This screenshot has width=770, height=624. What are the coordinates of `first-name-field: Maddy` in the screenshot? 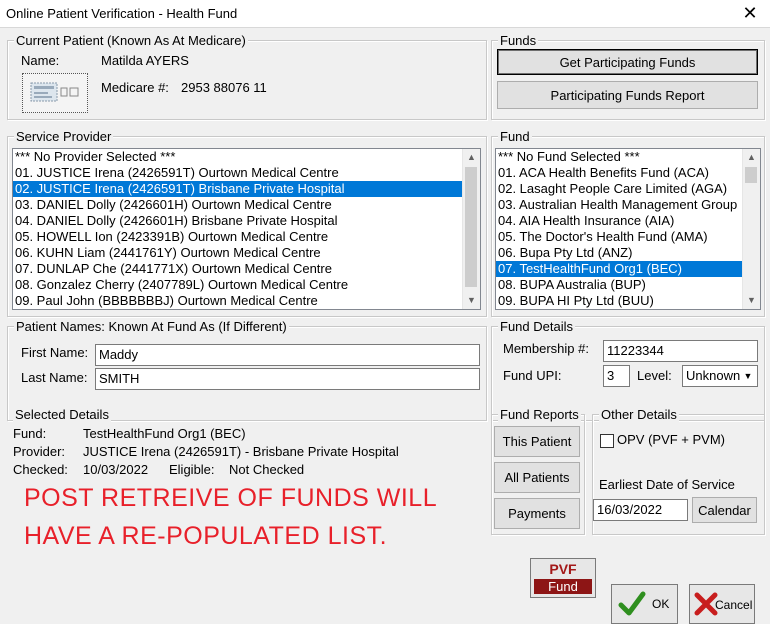 It's located at (287, 355).